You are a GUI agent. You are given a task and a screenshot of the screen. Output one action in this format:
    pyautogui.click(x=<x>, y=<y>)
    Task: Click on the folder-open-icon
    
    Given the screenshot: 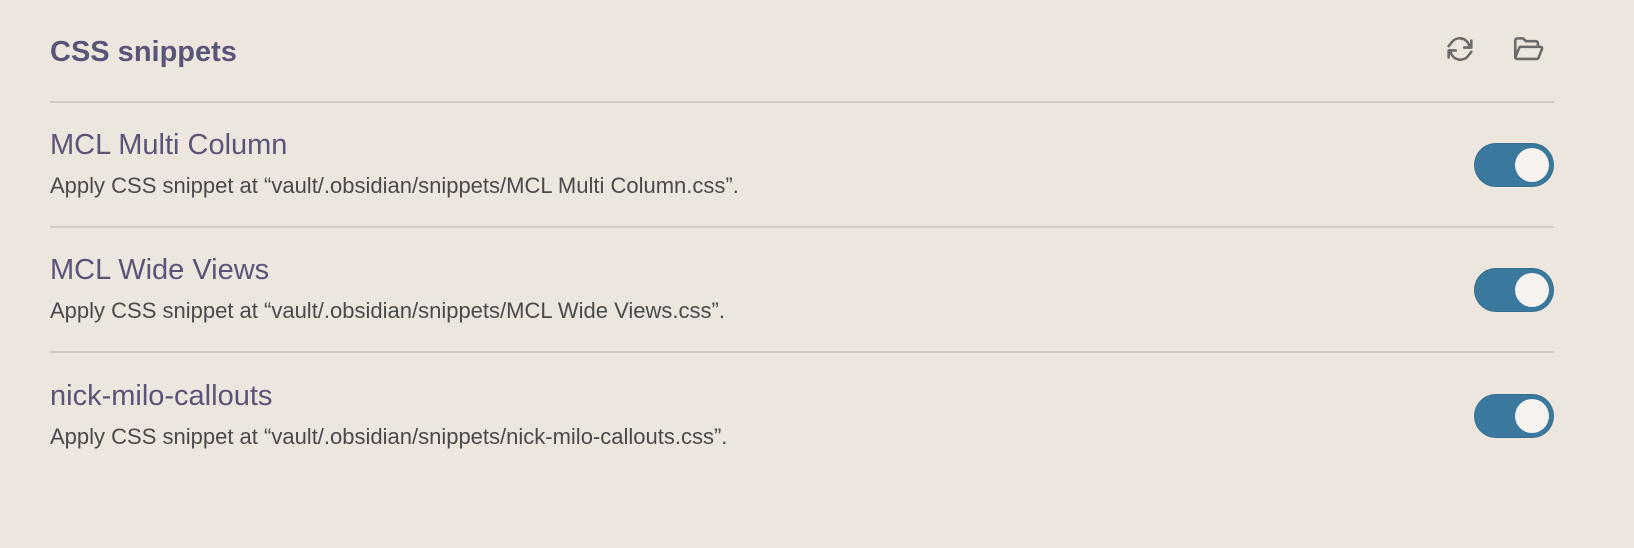 What is the action you would take?
    pyautogui.click(x=1528, y=48)
    